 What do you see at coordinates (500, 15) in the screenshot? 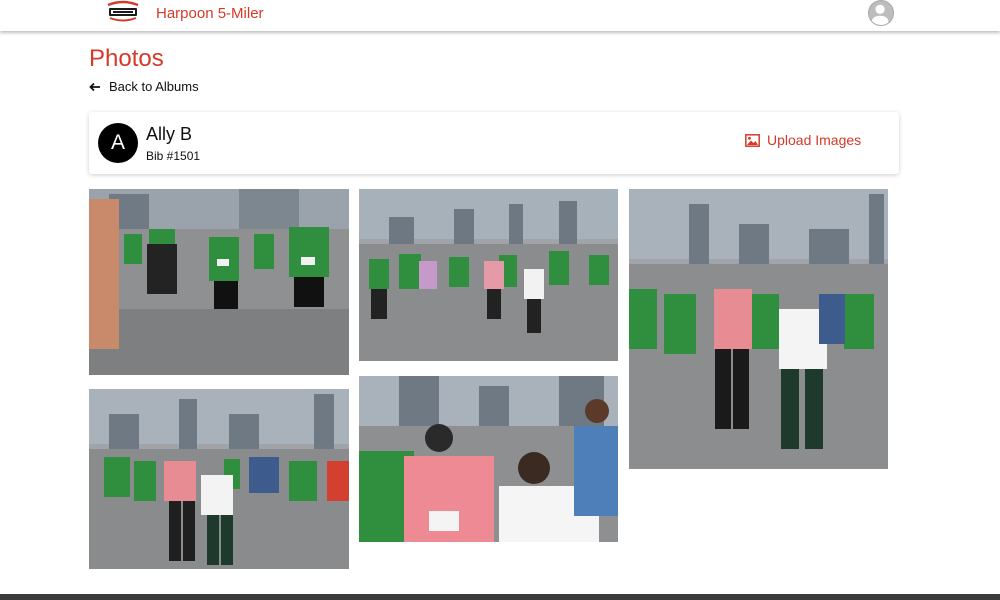
I see `top-navigation-bar: Harpoon 5-Miler` at bounding box center [500, 15].